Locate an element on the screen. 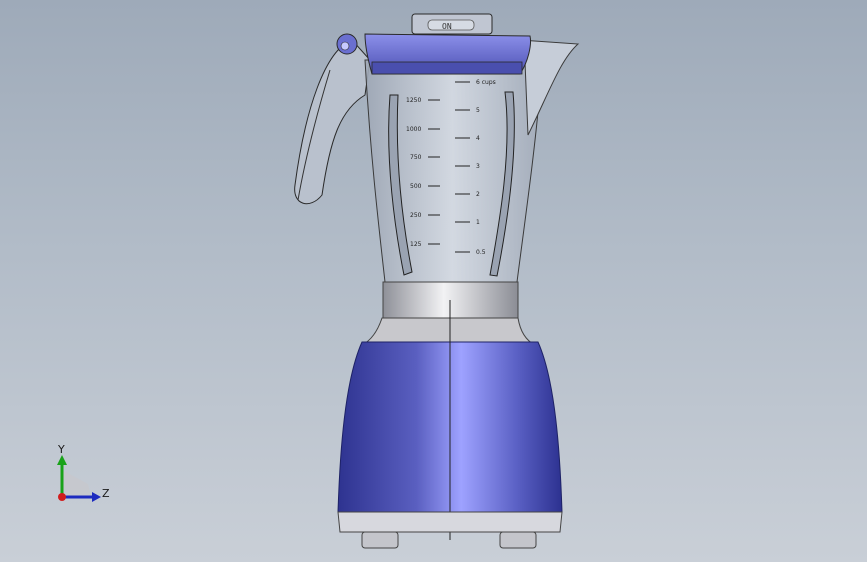 The height and width of the screenshot is (562, 867). lid-band is located at coordinates (447, 68).